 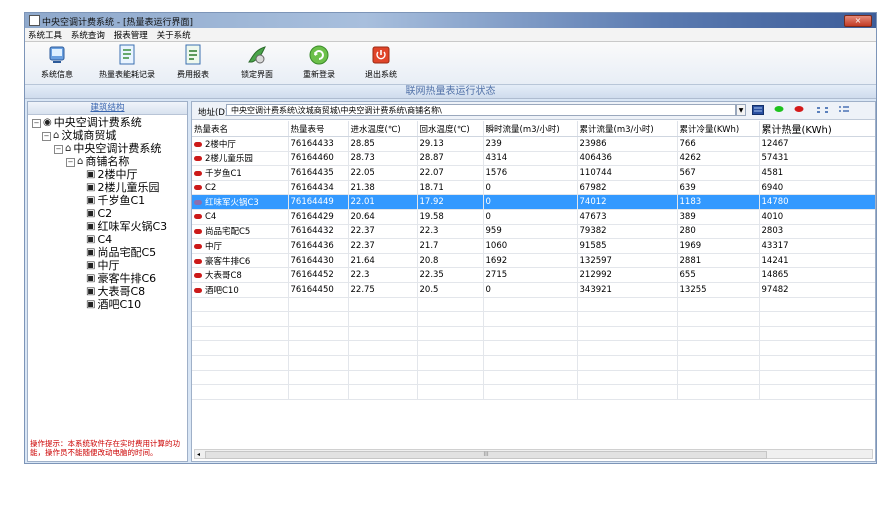 What do you see at coordinates (240, 217) in the screenshot?
I see `cell-meter-name: C4` at bounding box center [240, 217].